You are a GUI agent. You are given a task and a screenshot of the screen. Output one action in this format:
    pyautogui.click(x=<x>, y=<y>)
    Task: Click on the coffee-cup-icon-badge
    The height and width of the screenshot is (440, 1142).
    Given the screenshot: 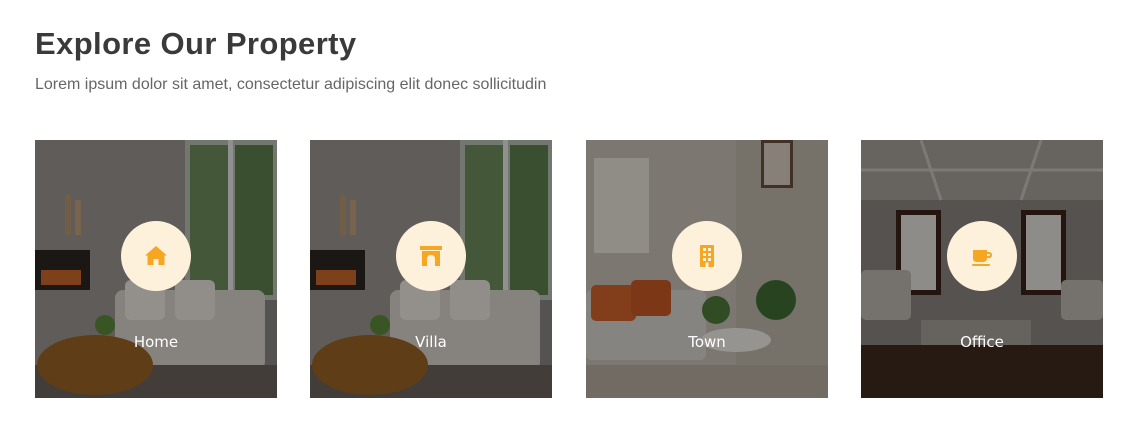 What is the action you would take?
    pyautogui.click(x=982, y=256)
    